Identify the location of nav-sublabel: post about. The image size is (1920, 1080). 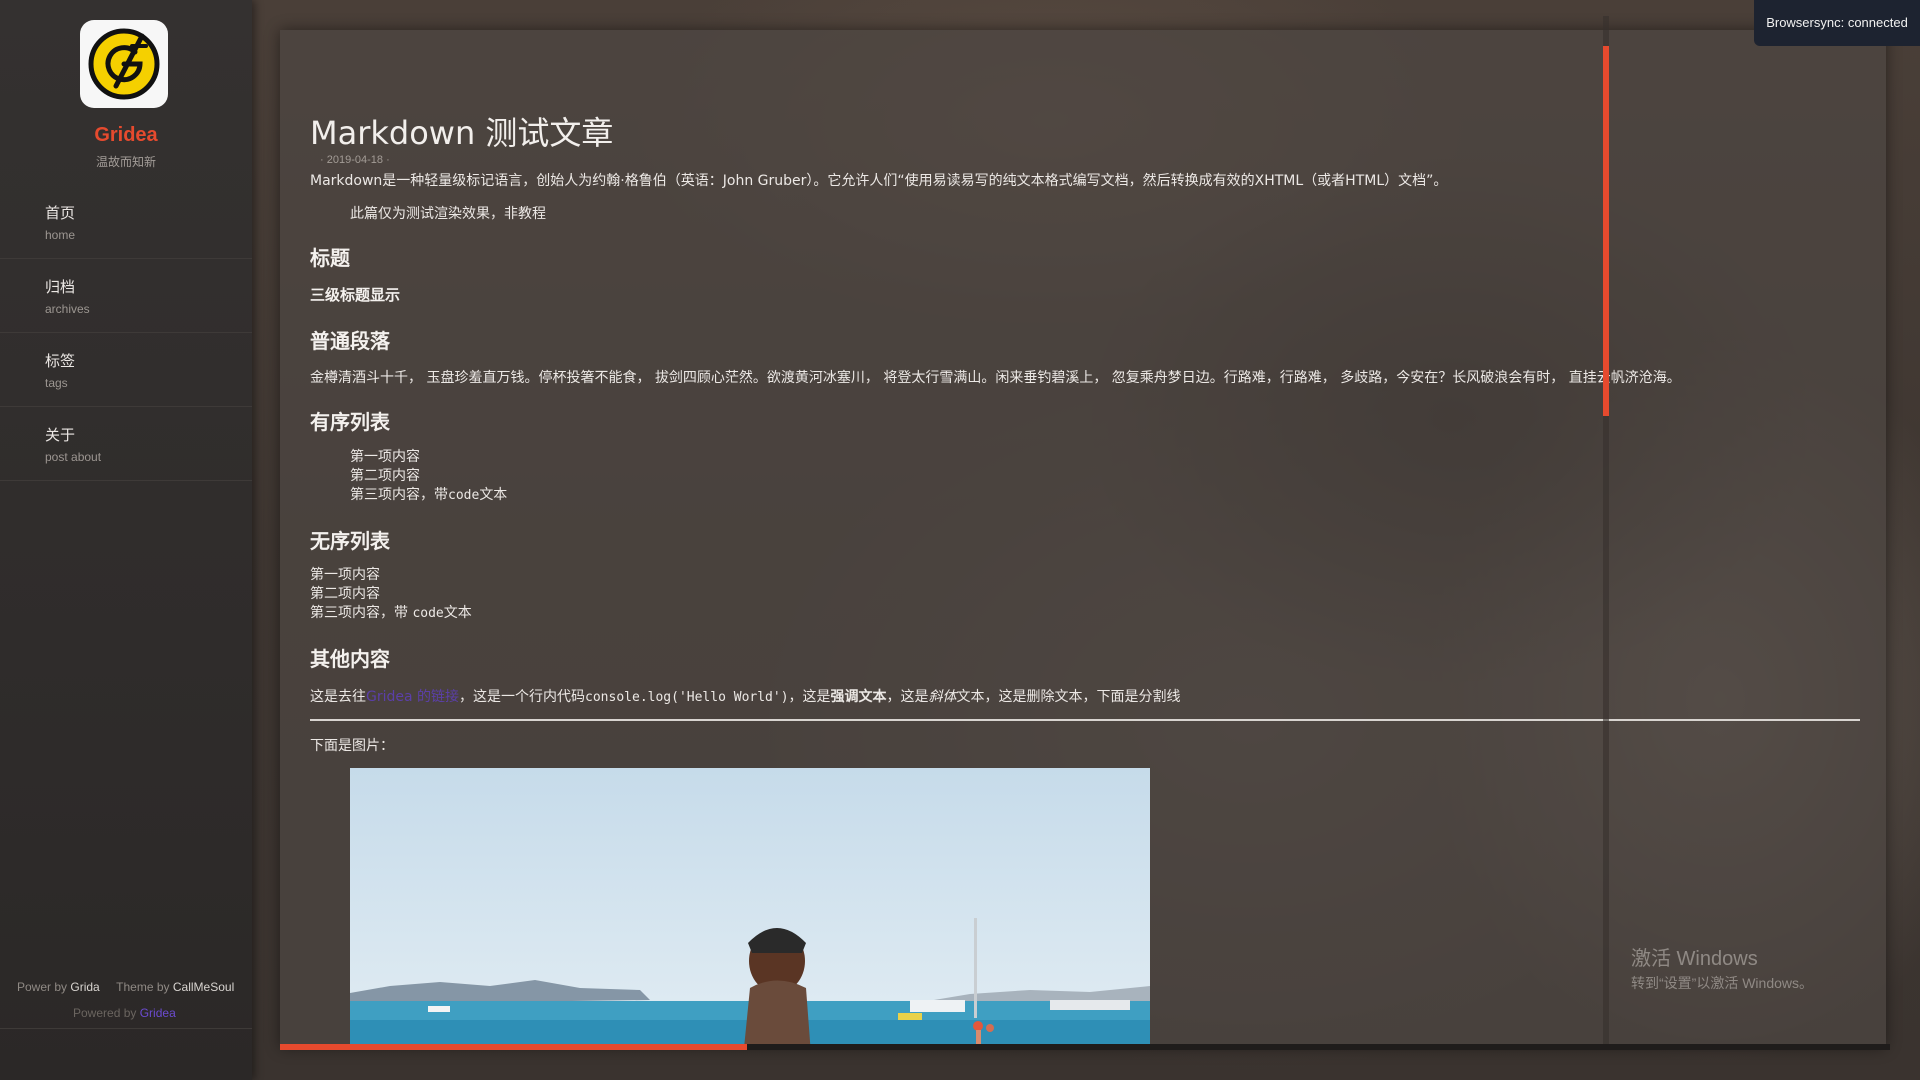
(73, 457).